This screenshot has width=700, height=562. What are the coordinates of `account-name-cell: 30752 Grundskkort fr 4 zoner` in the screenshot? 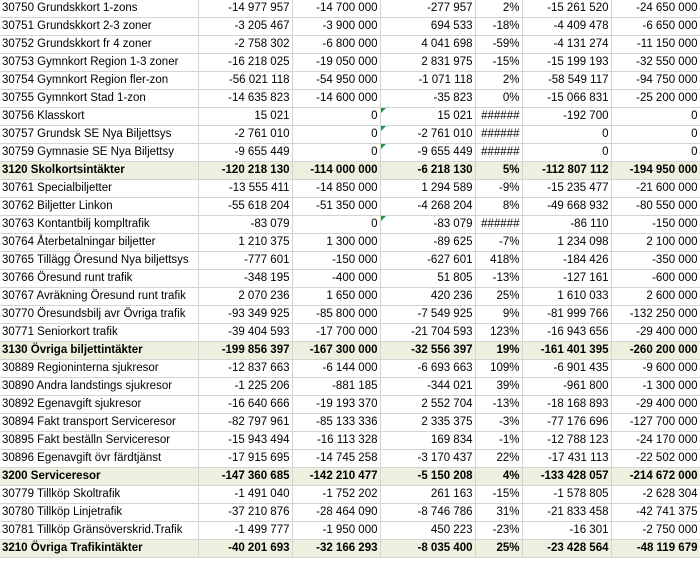 It's located at (99, 44).